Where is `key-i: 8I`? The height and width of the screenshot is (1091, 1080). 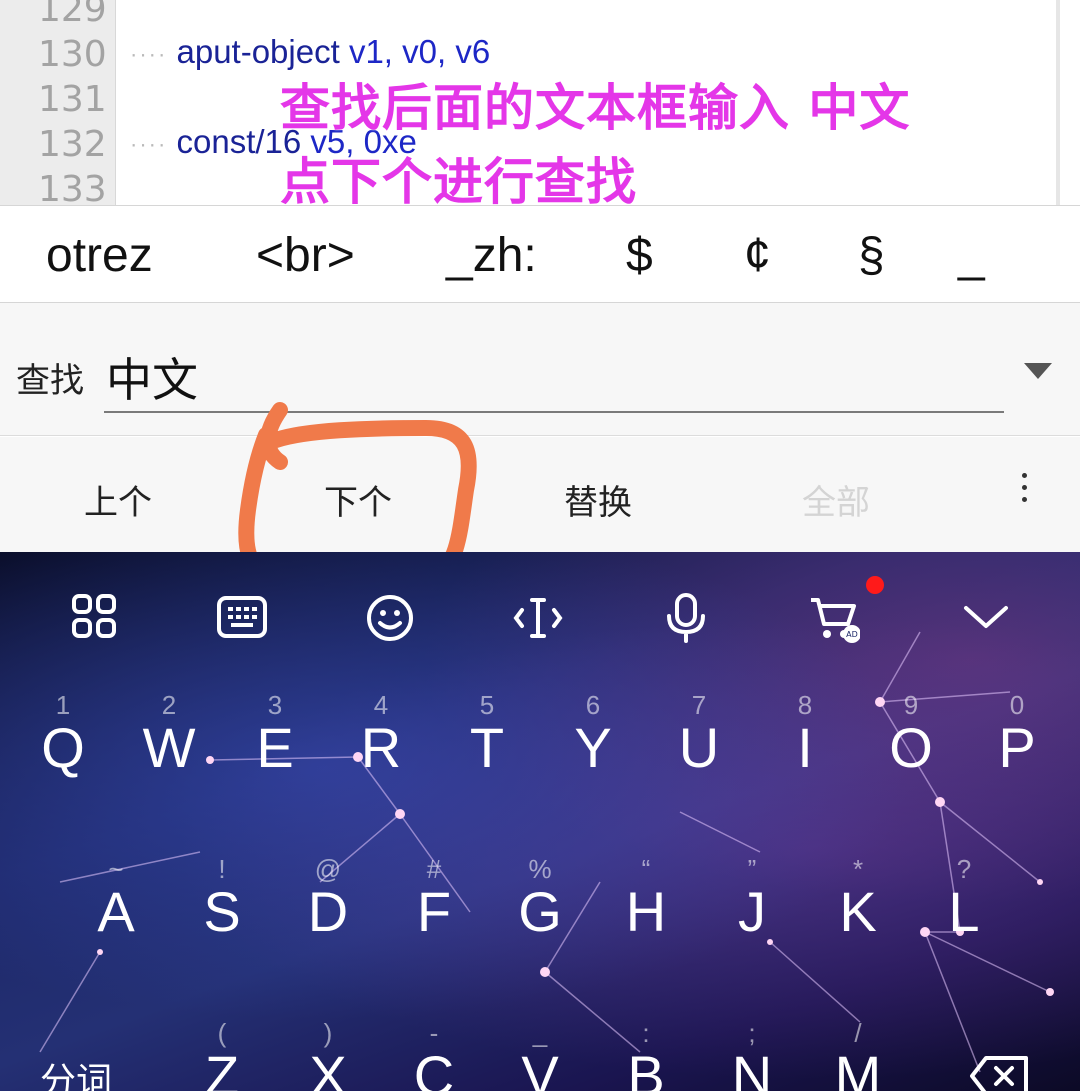
key-i: 8I is located at coordinates (805, 750).